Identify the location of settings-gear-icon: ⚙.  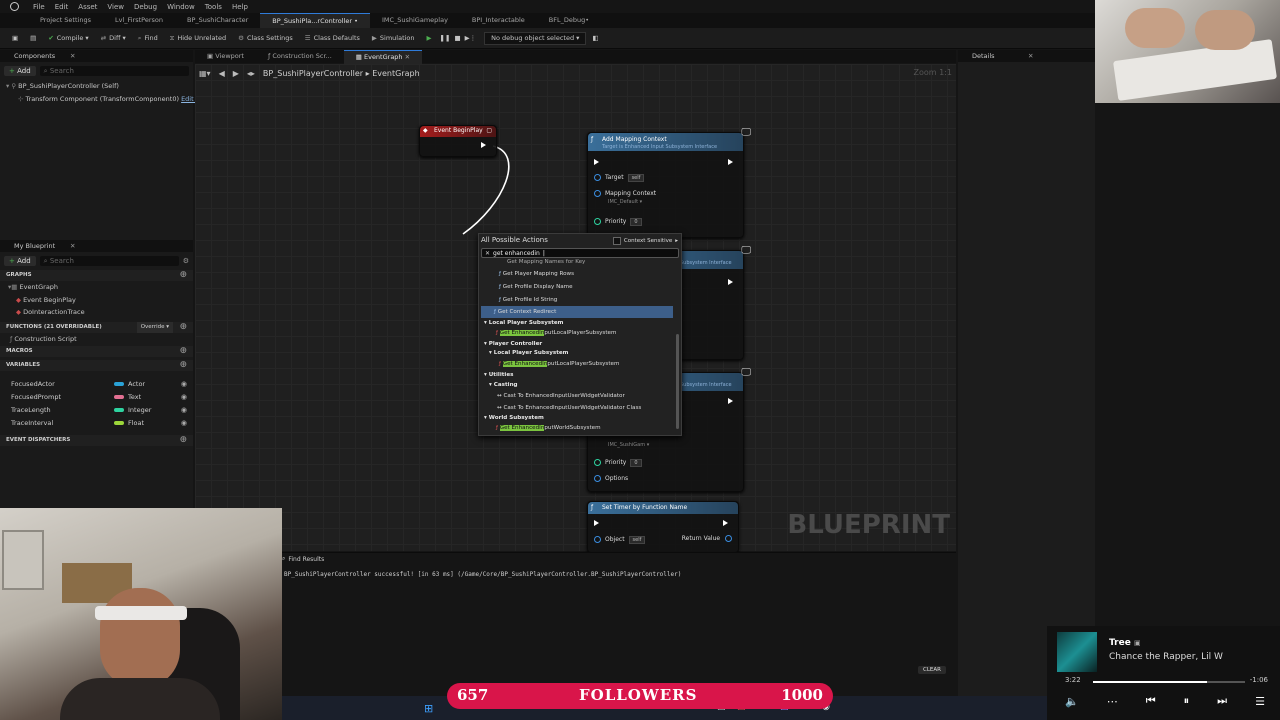
(186, 261).